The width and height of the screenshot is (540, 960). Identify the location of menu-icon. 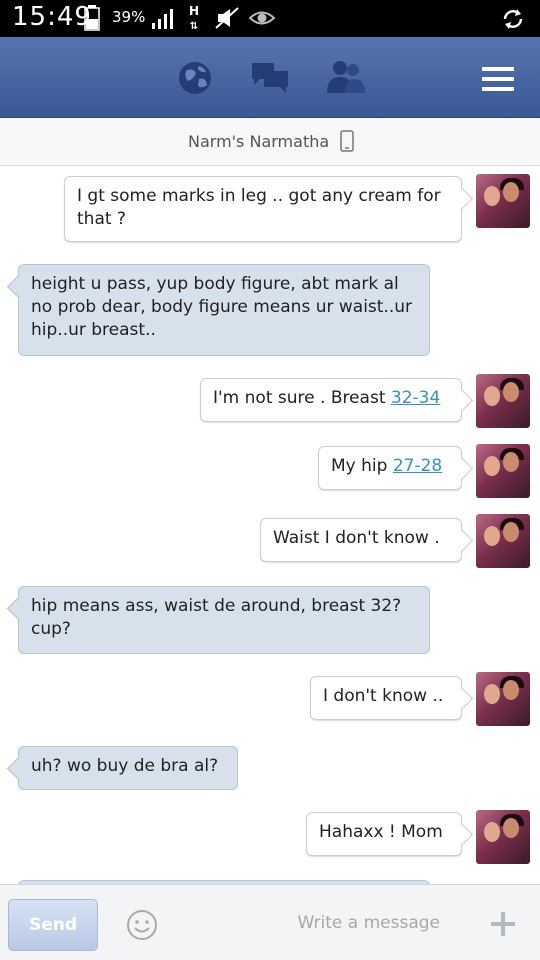
(498, 79).